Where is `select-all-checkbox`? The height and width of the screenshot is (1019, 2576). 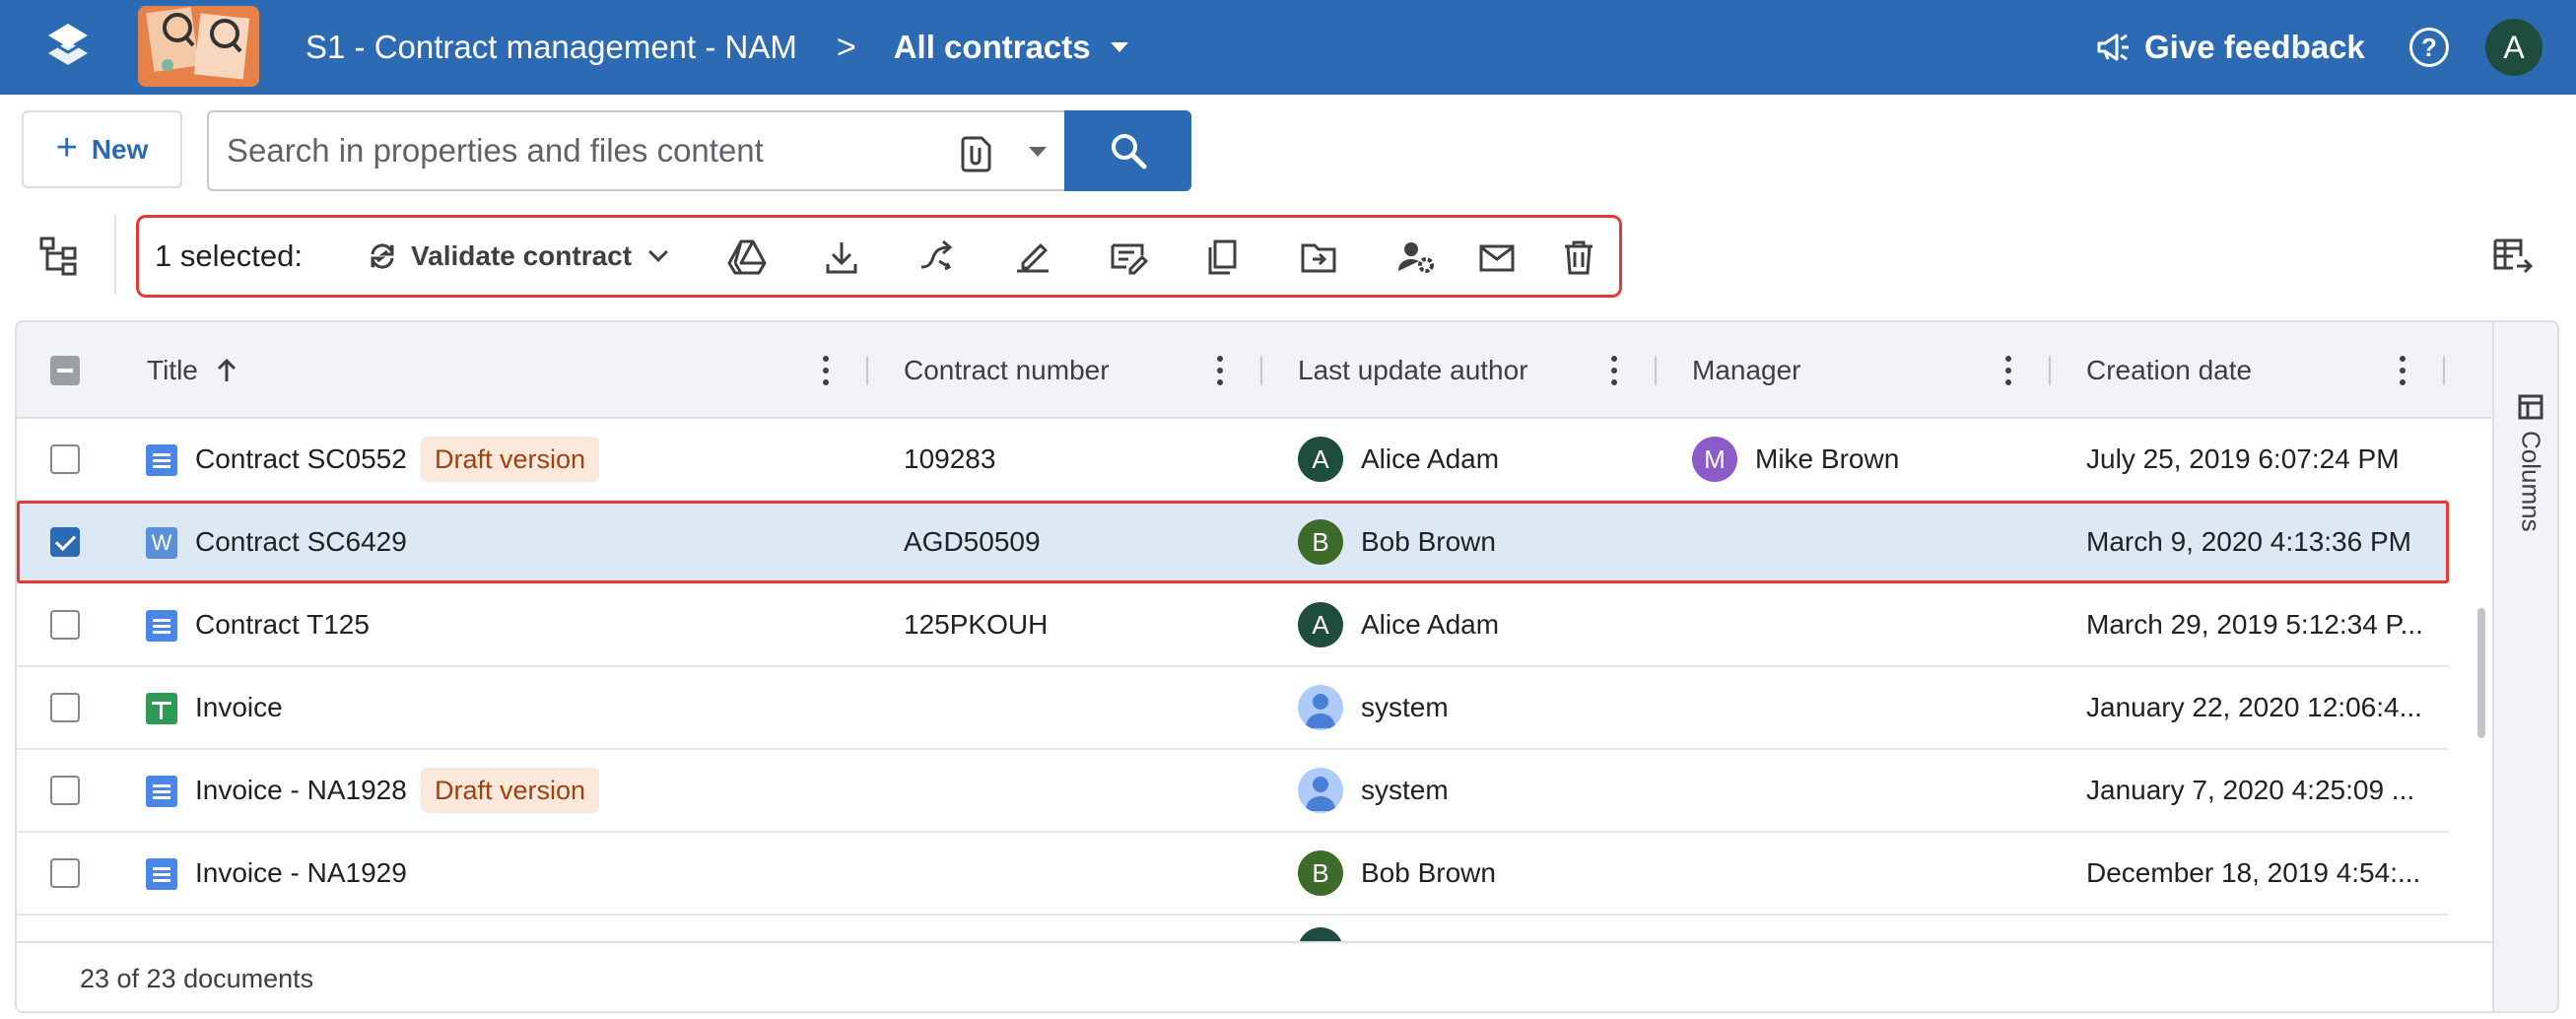
select-all-checkbox is located at coordinates (65, 370).